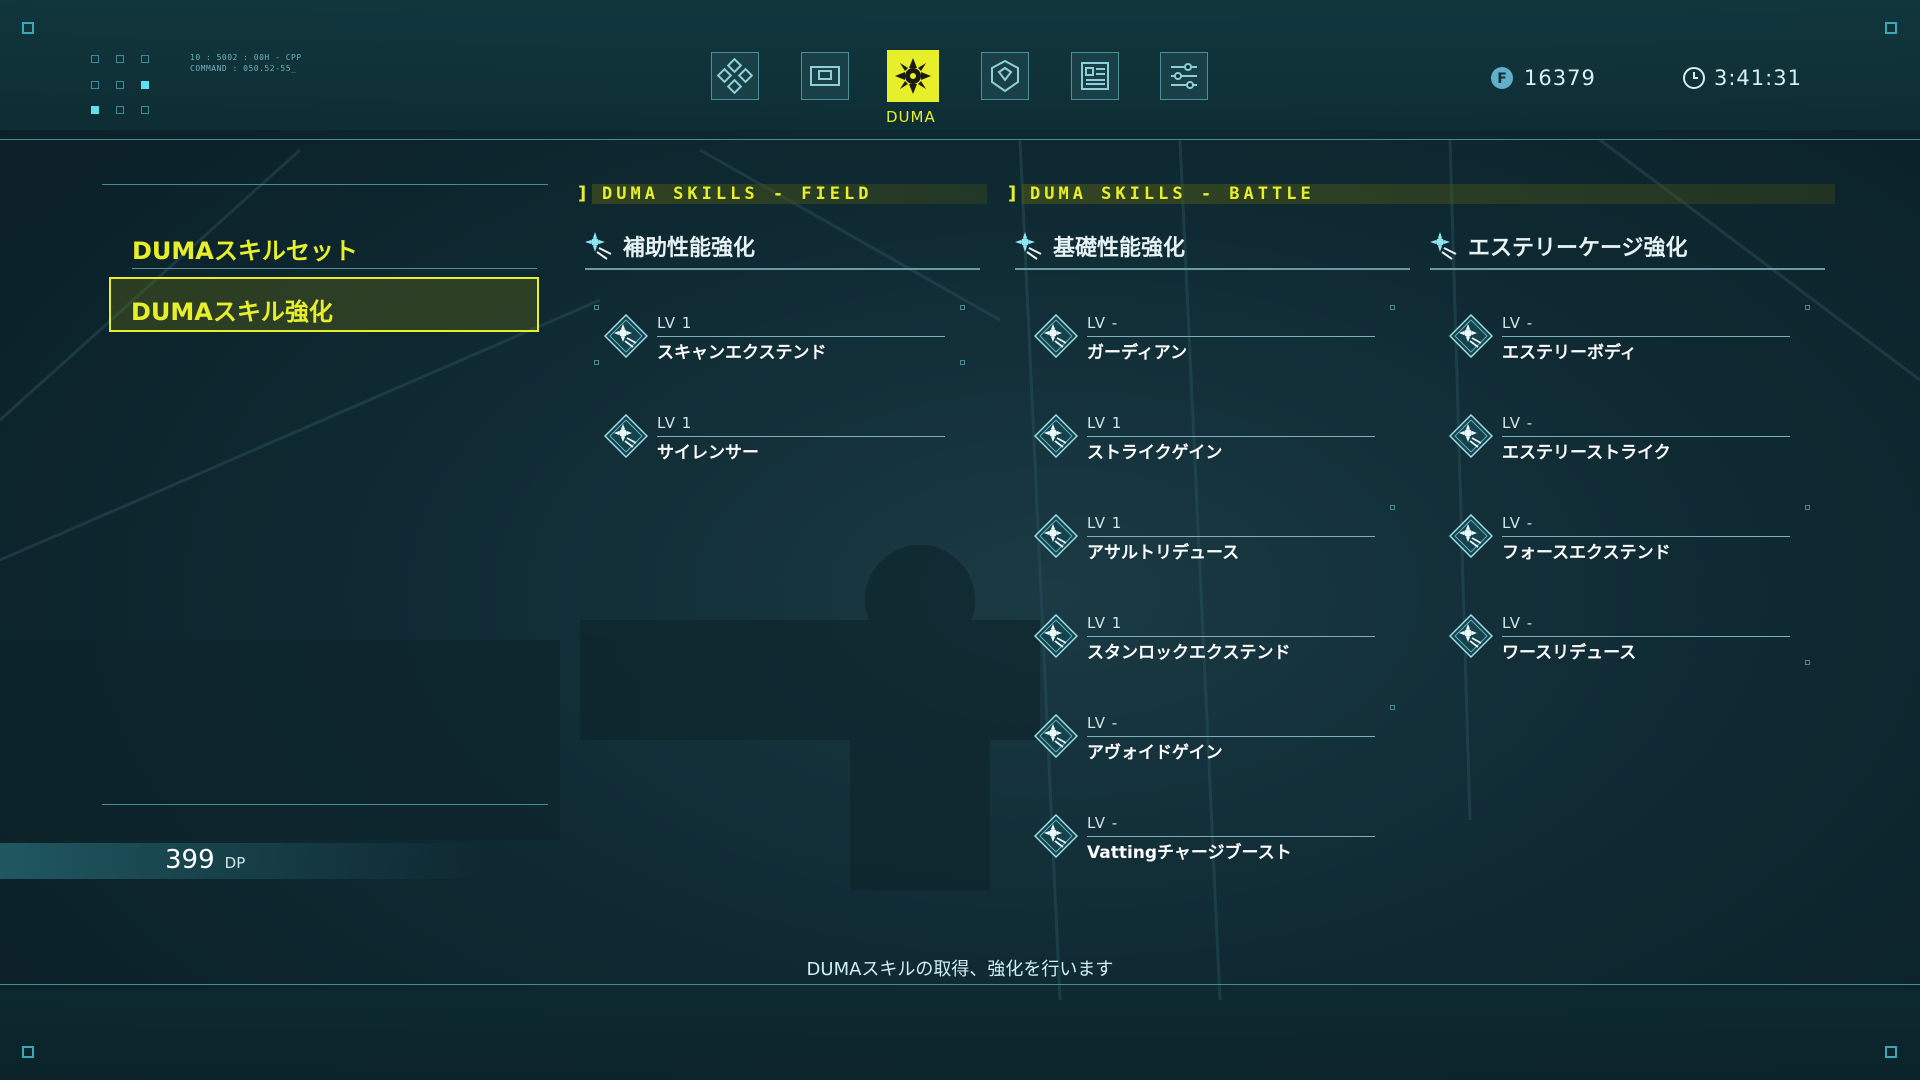 The image size is (1920, 1080). I want to click on playtime-display: 3:41:31, so click(1742, 78).